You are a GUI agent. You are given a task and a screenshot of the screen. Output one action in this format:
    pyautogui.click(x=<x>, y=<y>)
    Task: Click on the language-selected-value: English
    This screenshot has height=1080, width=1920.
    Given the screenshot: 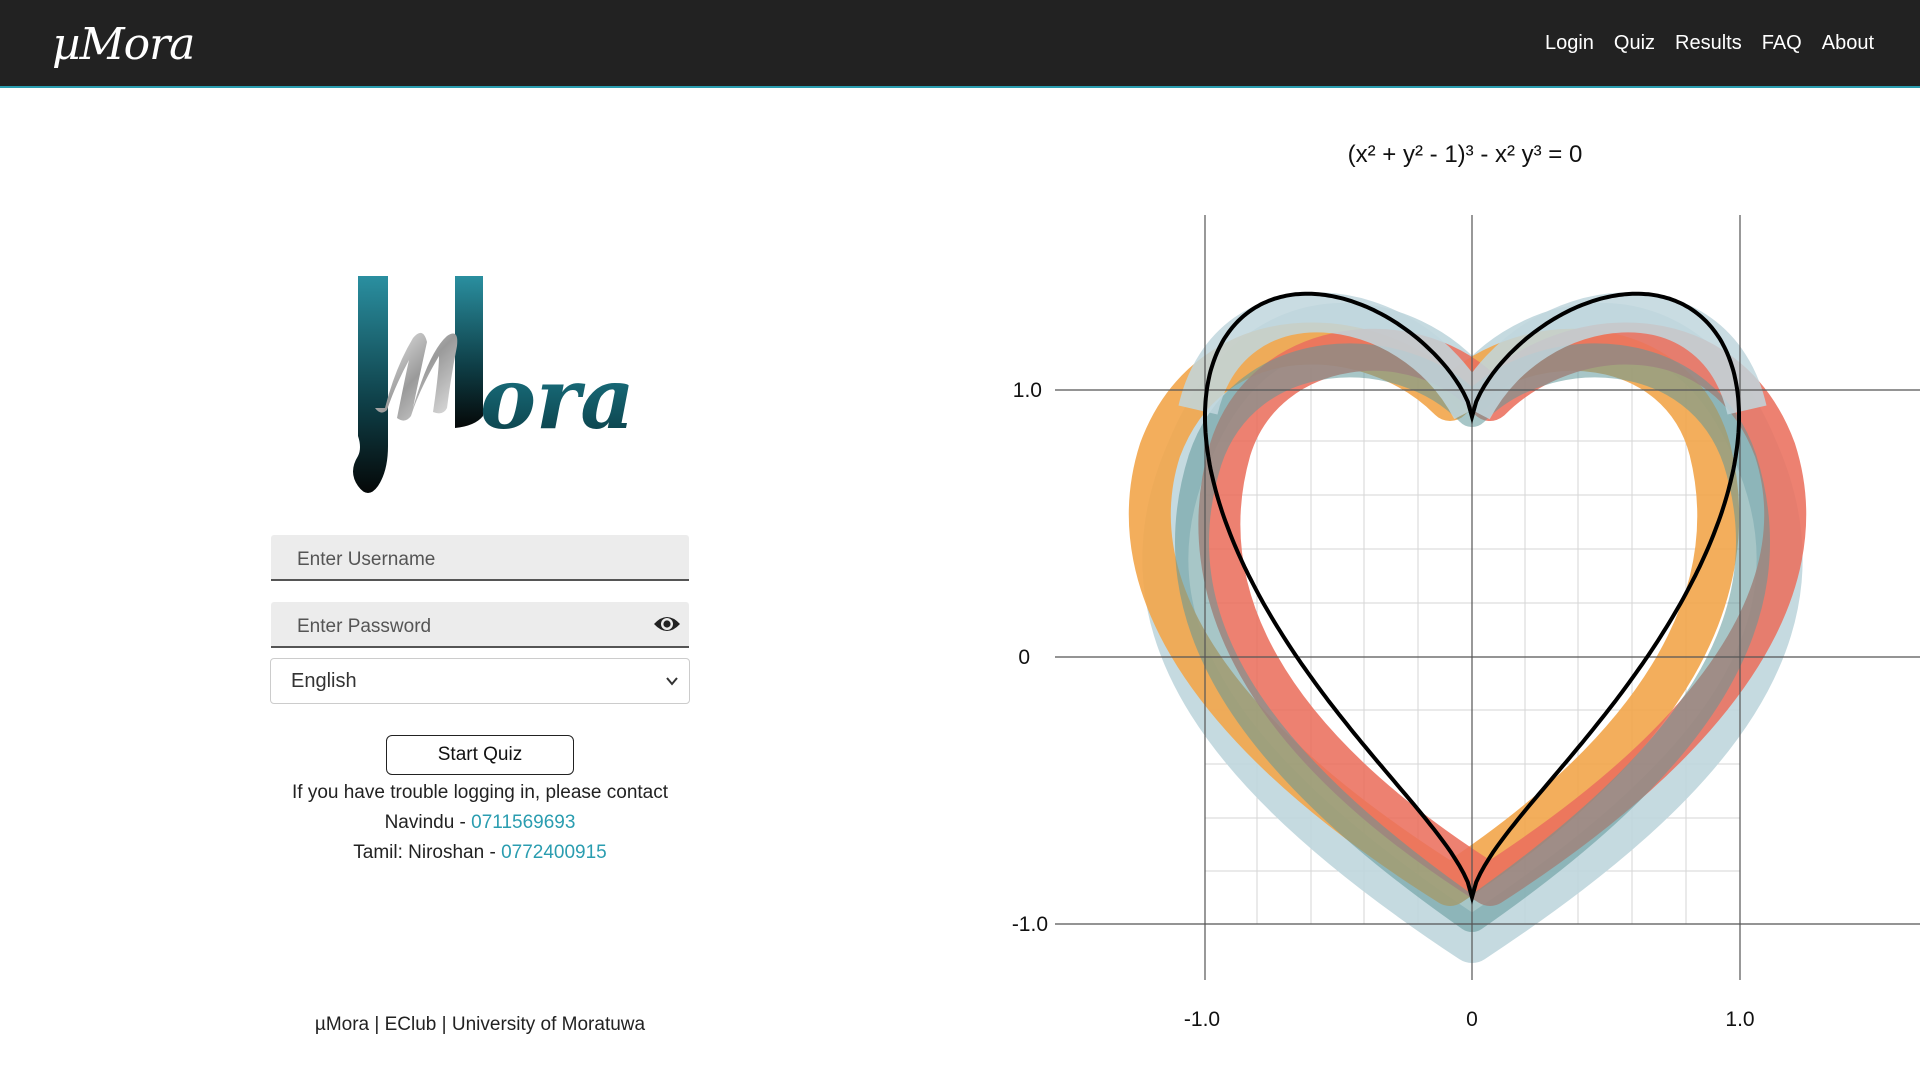 What is the action you would take?
    pyautogui.click(x=324, y=680)
    